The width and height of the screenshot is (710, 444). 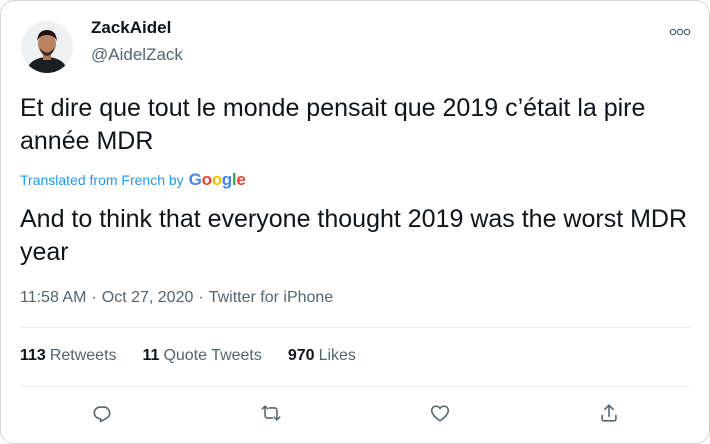 What do you see at coordinates (271, 297) in the screenshot?
I see `tweet-source: Twitter for iPhone` at bounding box center [271, 297].